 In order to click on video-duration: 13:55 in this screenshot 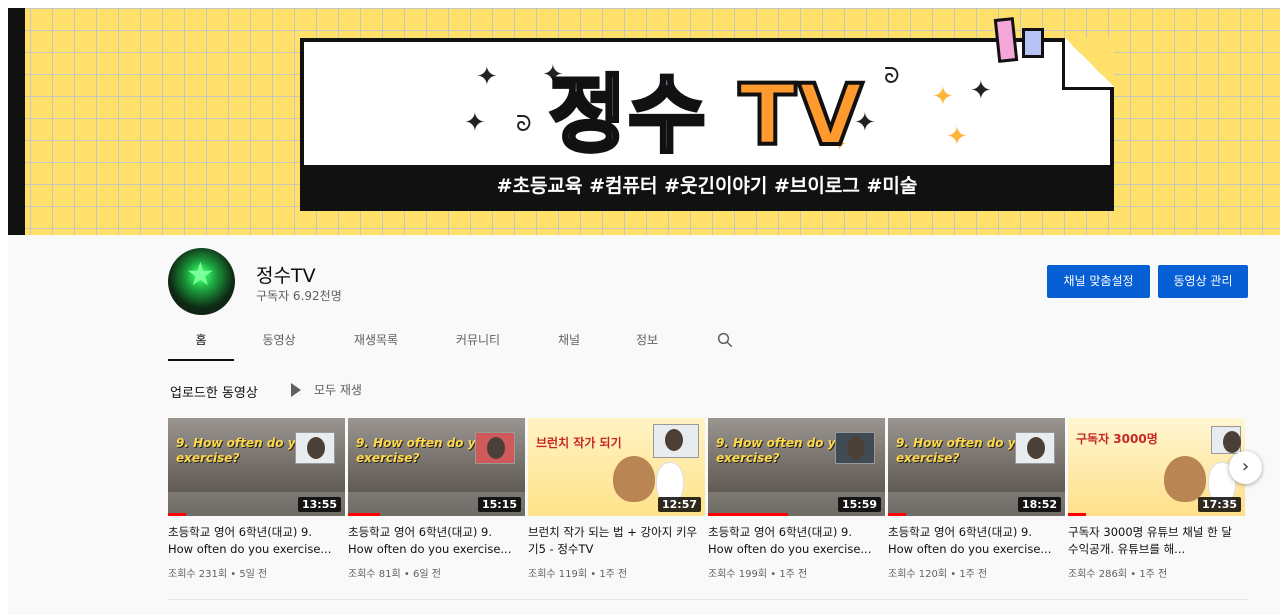, I will do `click(319, 504)`.